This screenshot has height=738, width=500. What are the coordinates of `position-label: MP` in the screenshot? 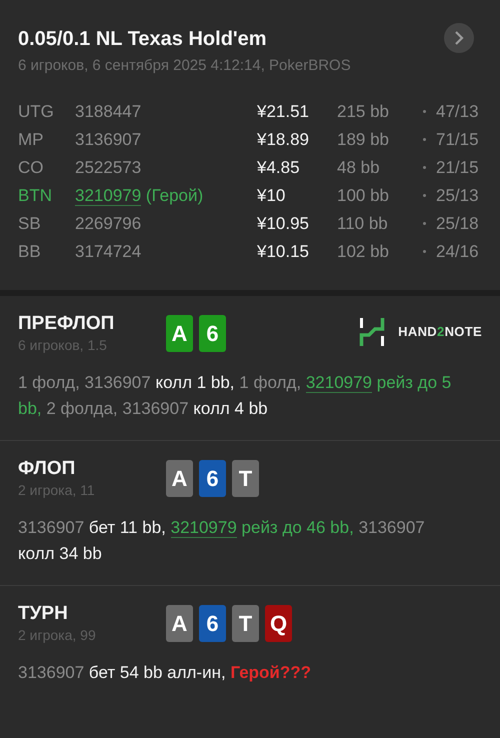 It's located at (31, 139).